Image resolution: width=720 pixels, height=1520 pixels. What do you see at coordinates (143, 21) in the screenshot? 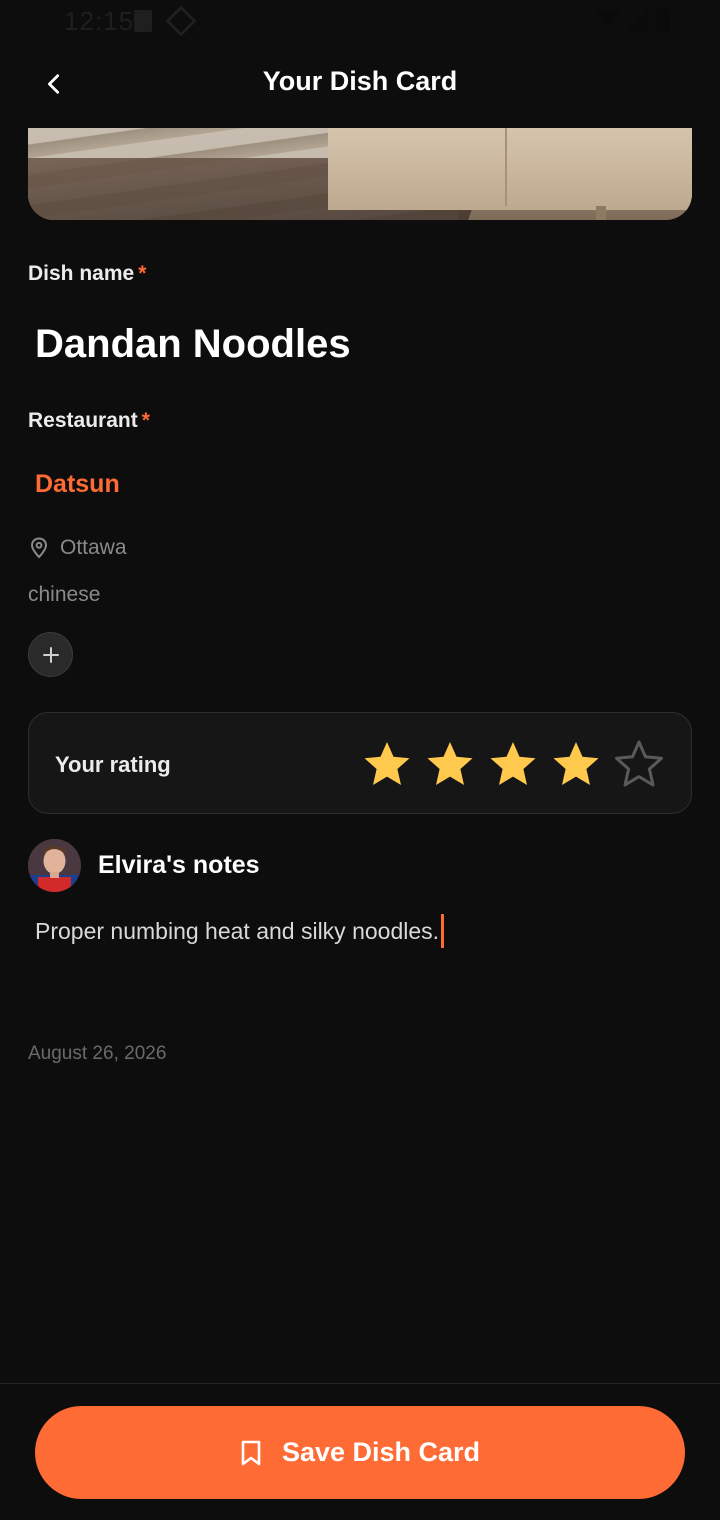
I see `sd-card-icon` at bounding box center [143, 21].